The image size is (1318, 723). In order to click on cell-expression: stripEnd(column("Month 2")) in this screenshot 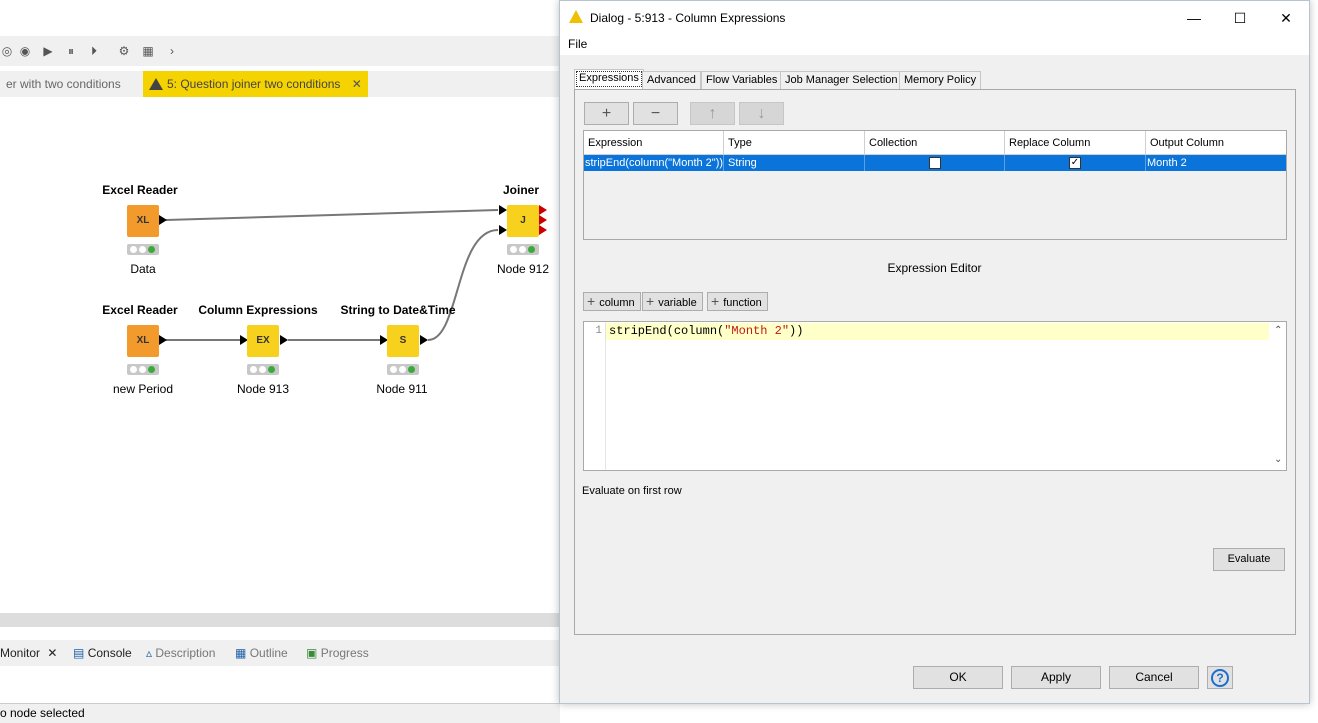, I will do `click(654, 163)`.